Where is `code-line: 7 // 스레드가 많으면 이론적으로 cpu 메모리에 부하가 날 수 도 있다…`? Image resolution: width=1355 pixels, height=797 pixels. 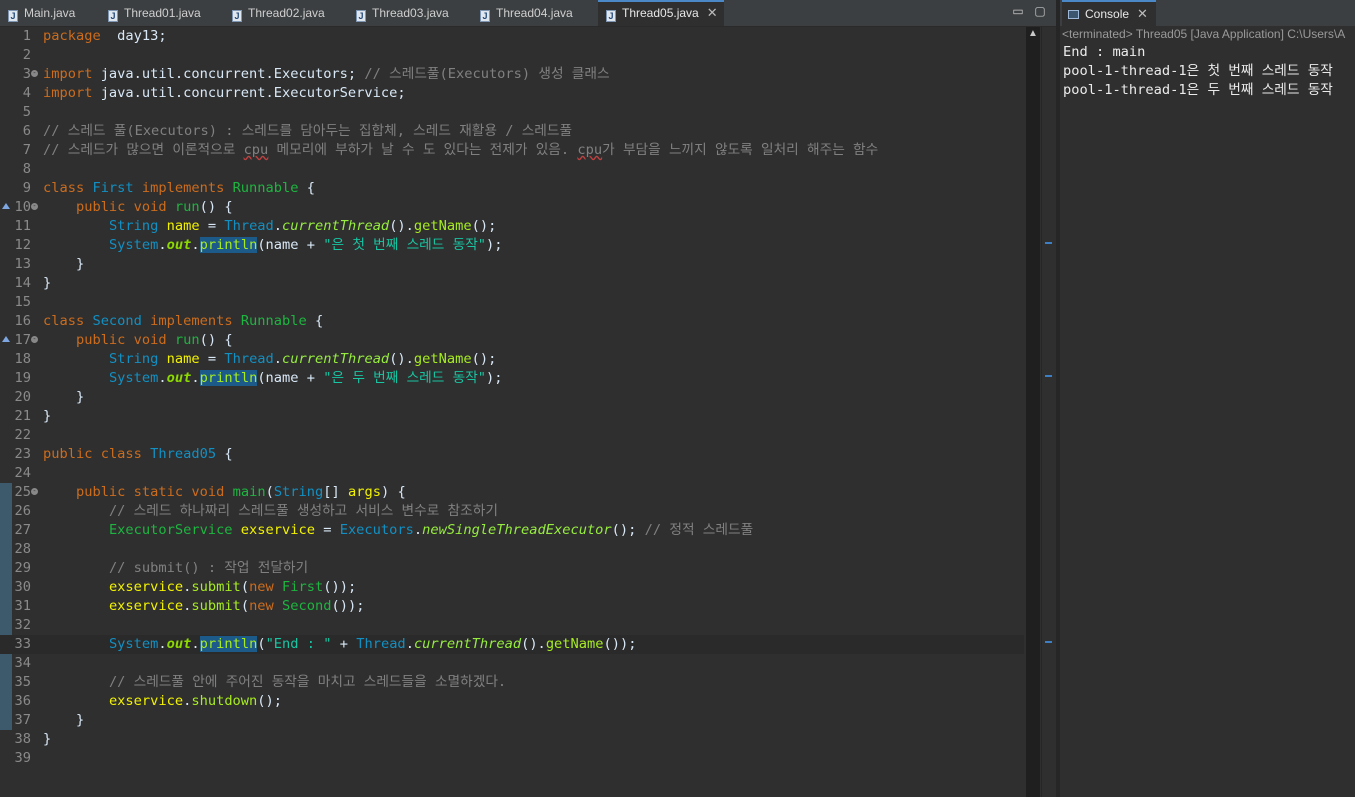 code-line: 7 // 스레드가 많으면 이론적으로 cpu 메모리에 부하가 날 수 도 있다… is located at coordinates (512, 150).